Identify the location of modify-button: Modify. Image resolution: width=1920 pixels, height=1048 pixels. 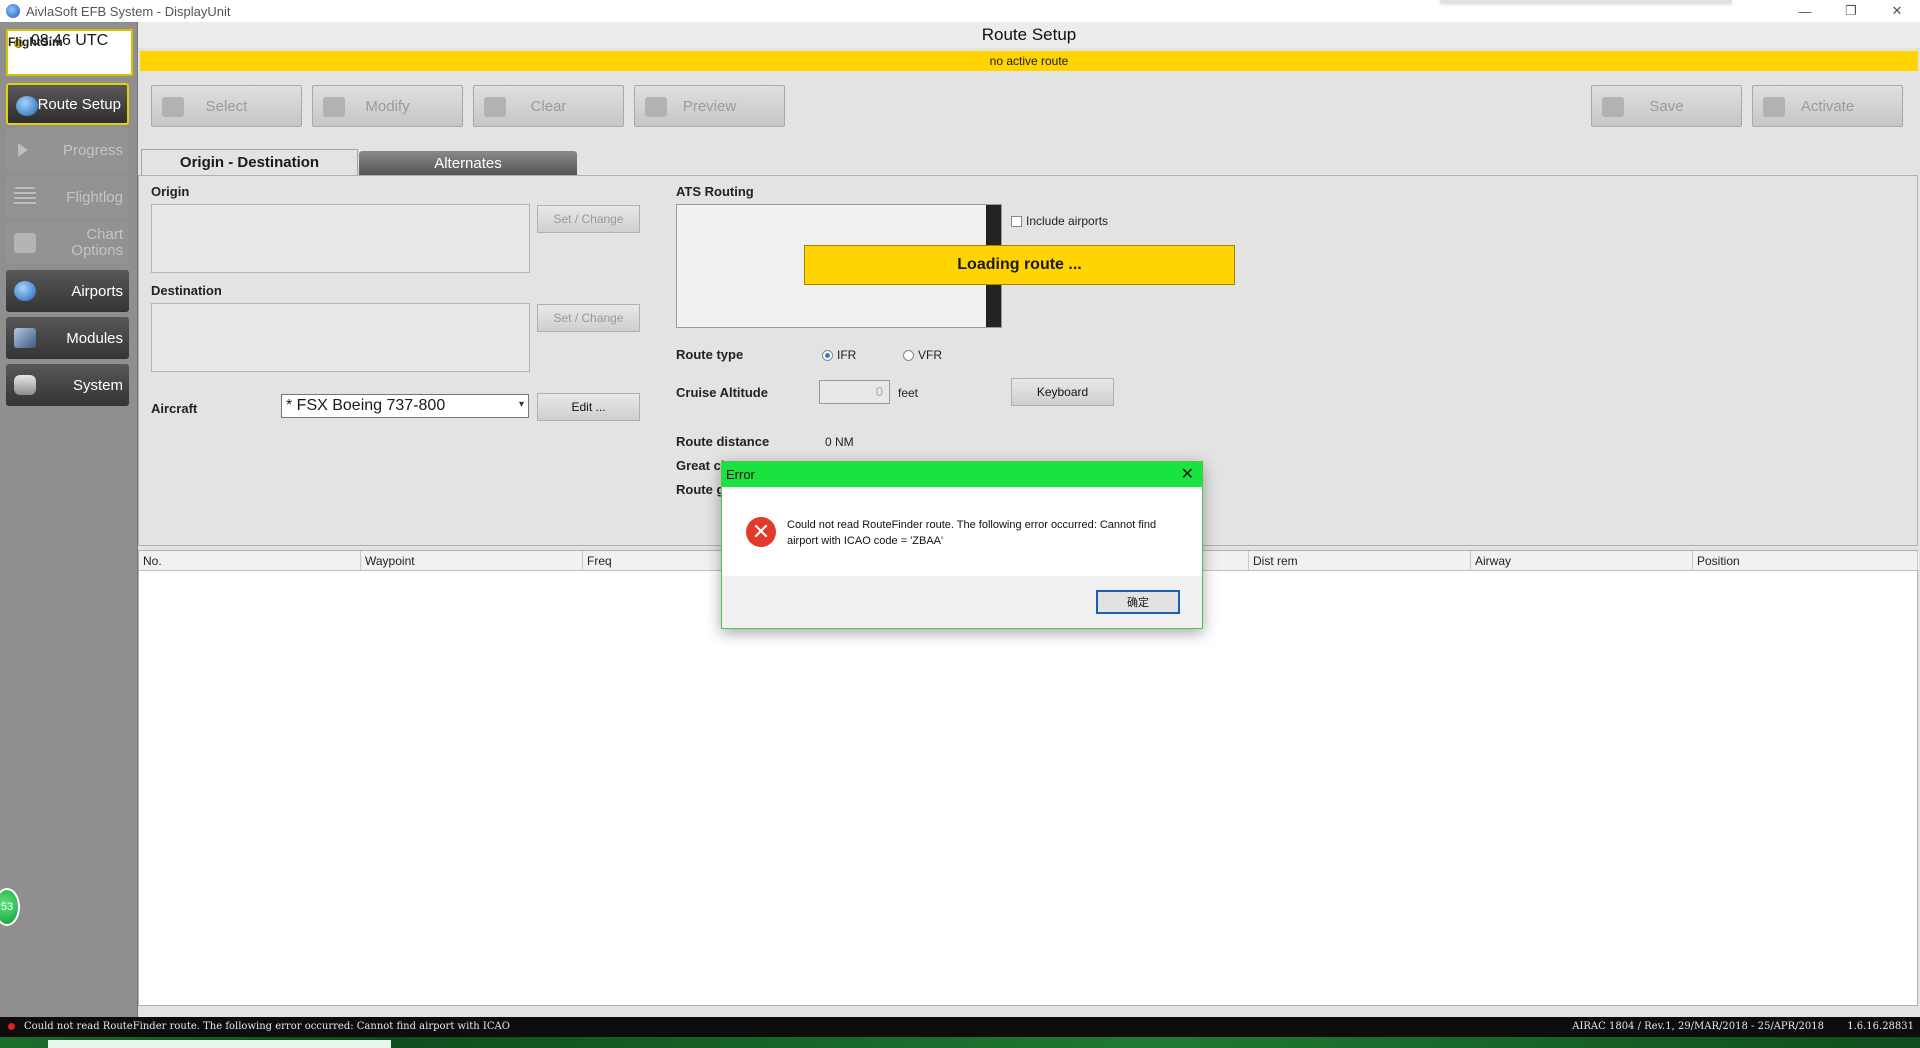
(387, 106).